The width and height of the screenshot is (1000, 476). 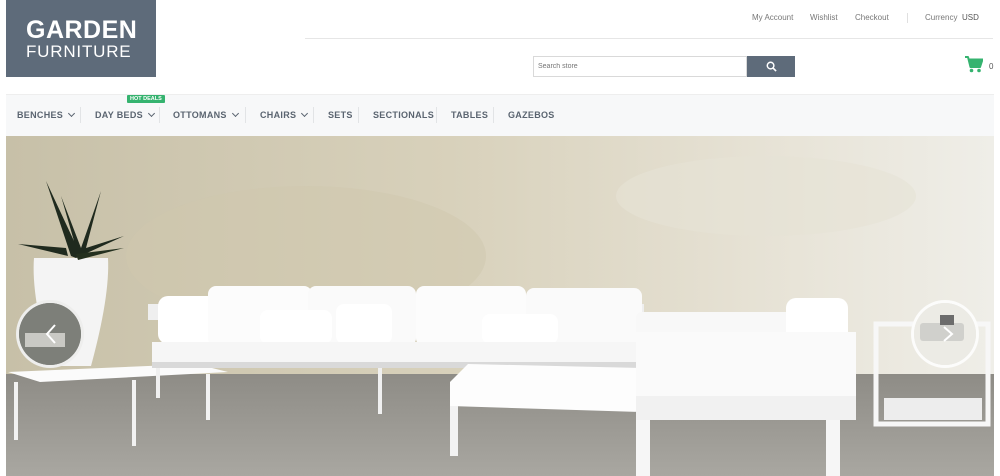 What do you see at coordinates (531, 115) in the screenshot?
I see `nav-item-gazebos: GAZEBOS` at bounding box center [531, 115].